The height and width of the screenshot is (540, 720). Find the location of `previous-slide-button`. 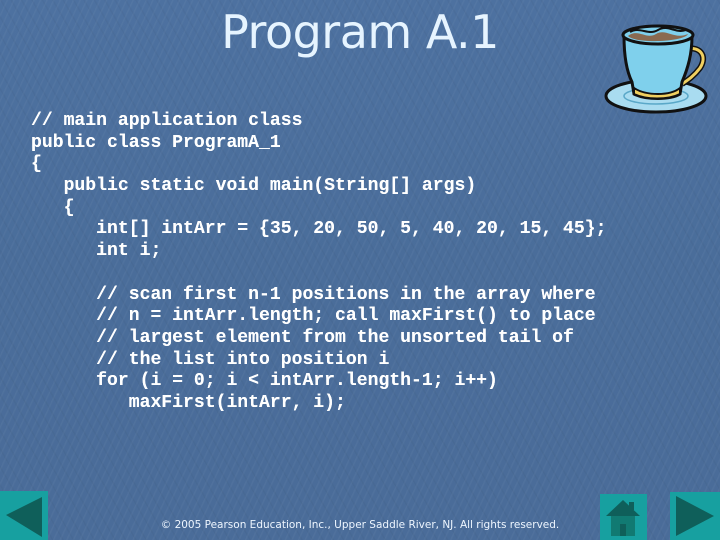

previous-slide-button is located at coordinates (24, 515).